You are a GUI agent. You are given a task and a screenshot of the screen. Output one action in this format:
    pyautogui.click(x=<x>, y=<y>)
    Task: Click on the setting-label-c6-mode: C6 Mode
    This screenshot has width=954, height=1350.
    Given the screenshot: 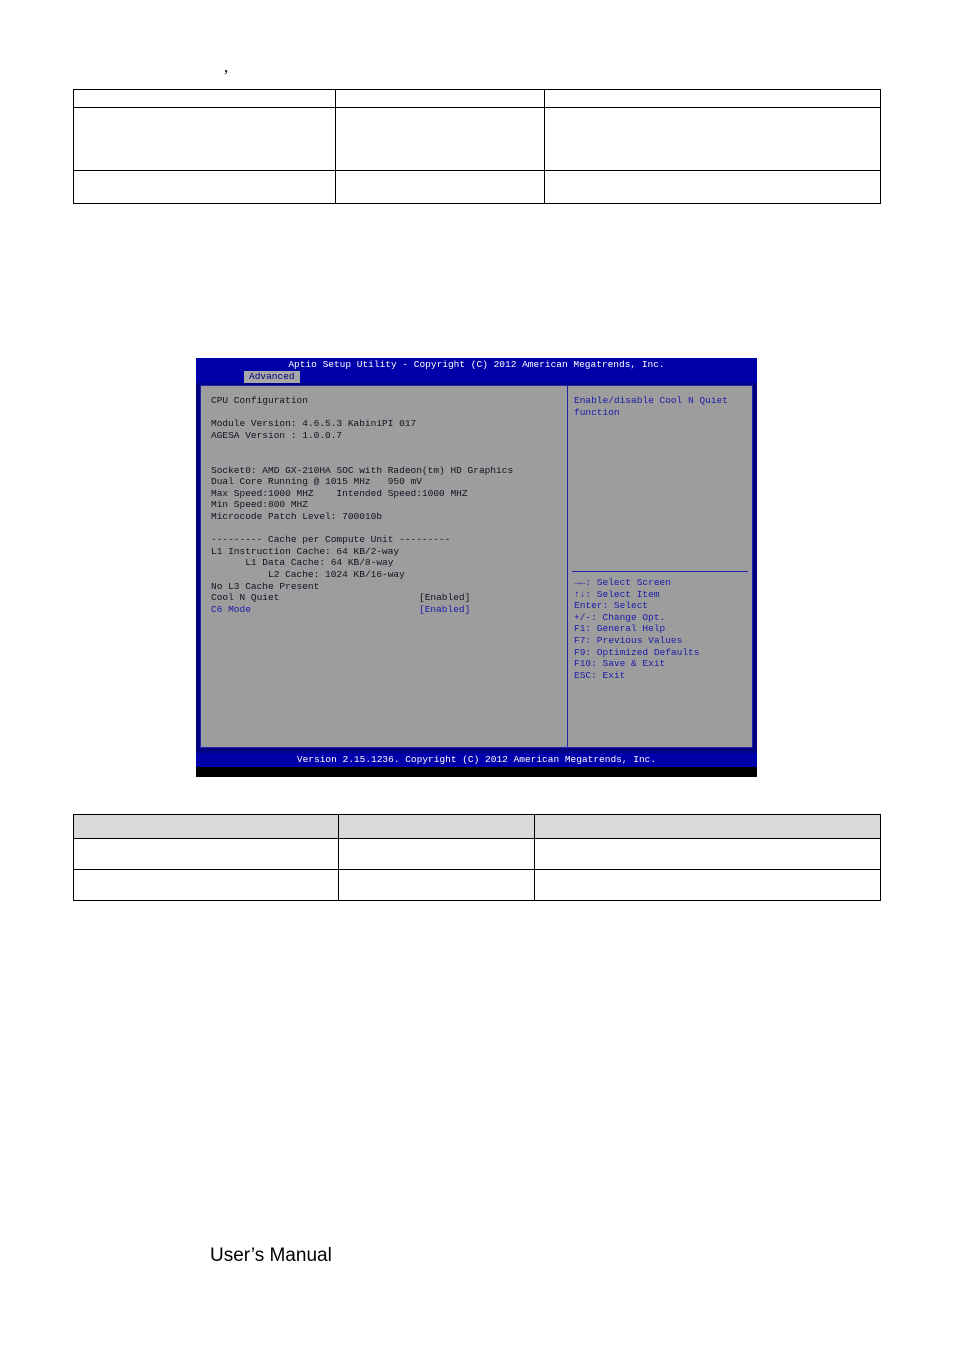 What is the action you would take?
    pyautogui.click(x=231, y=609)
    